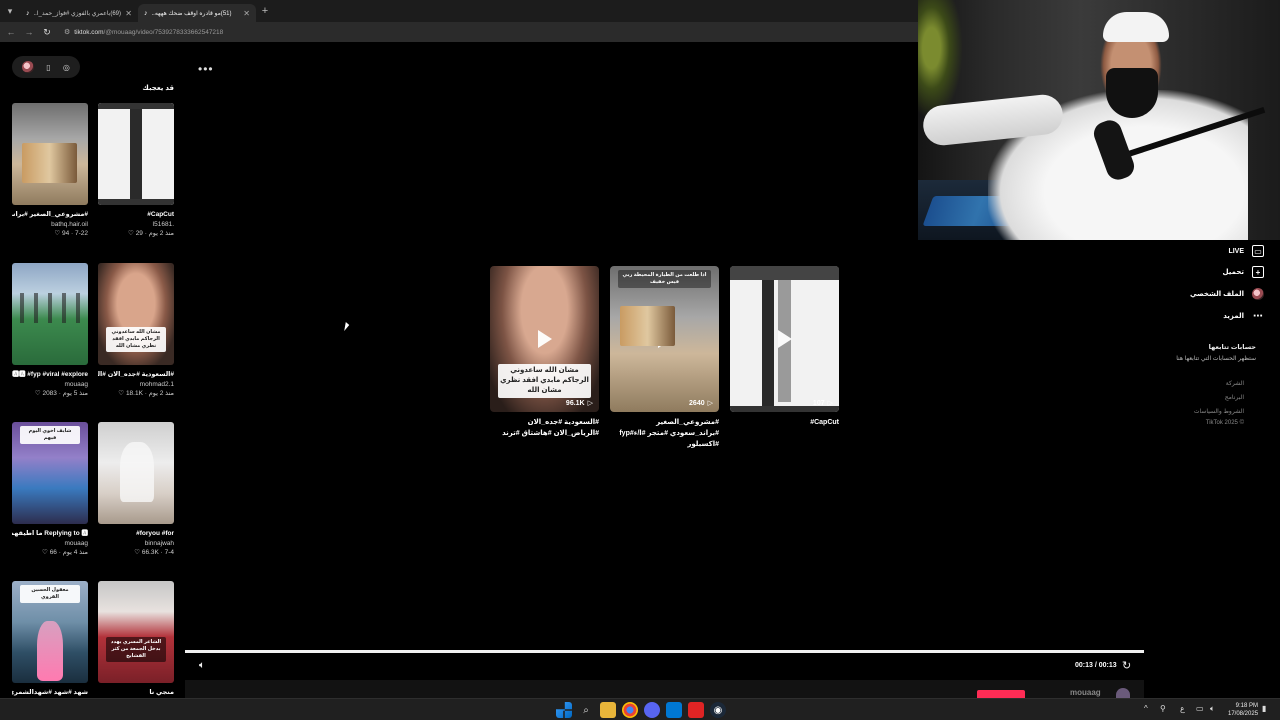  What do you see at coordinates (50, 224) in the screenshot?
I see `video-author: bathq.hair.oil` at bounding box center [50, 224].